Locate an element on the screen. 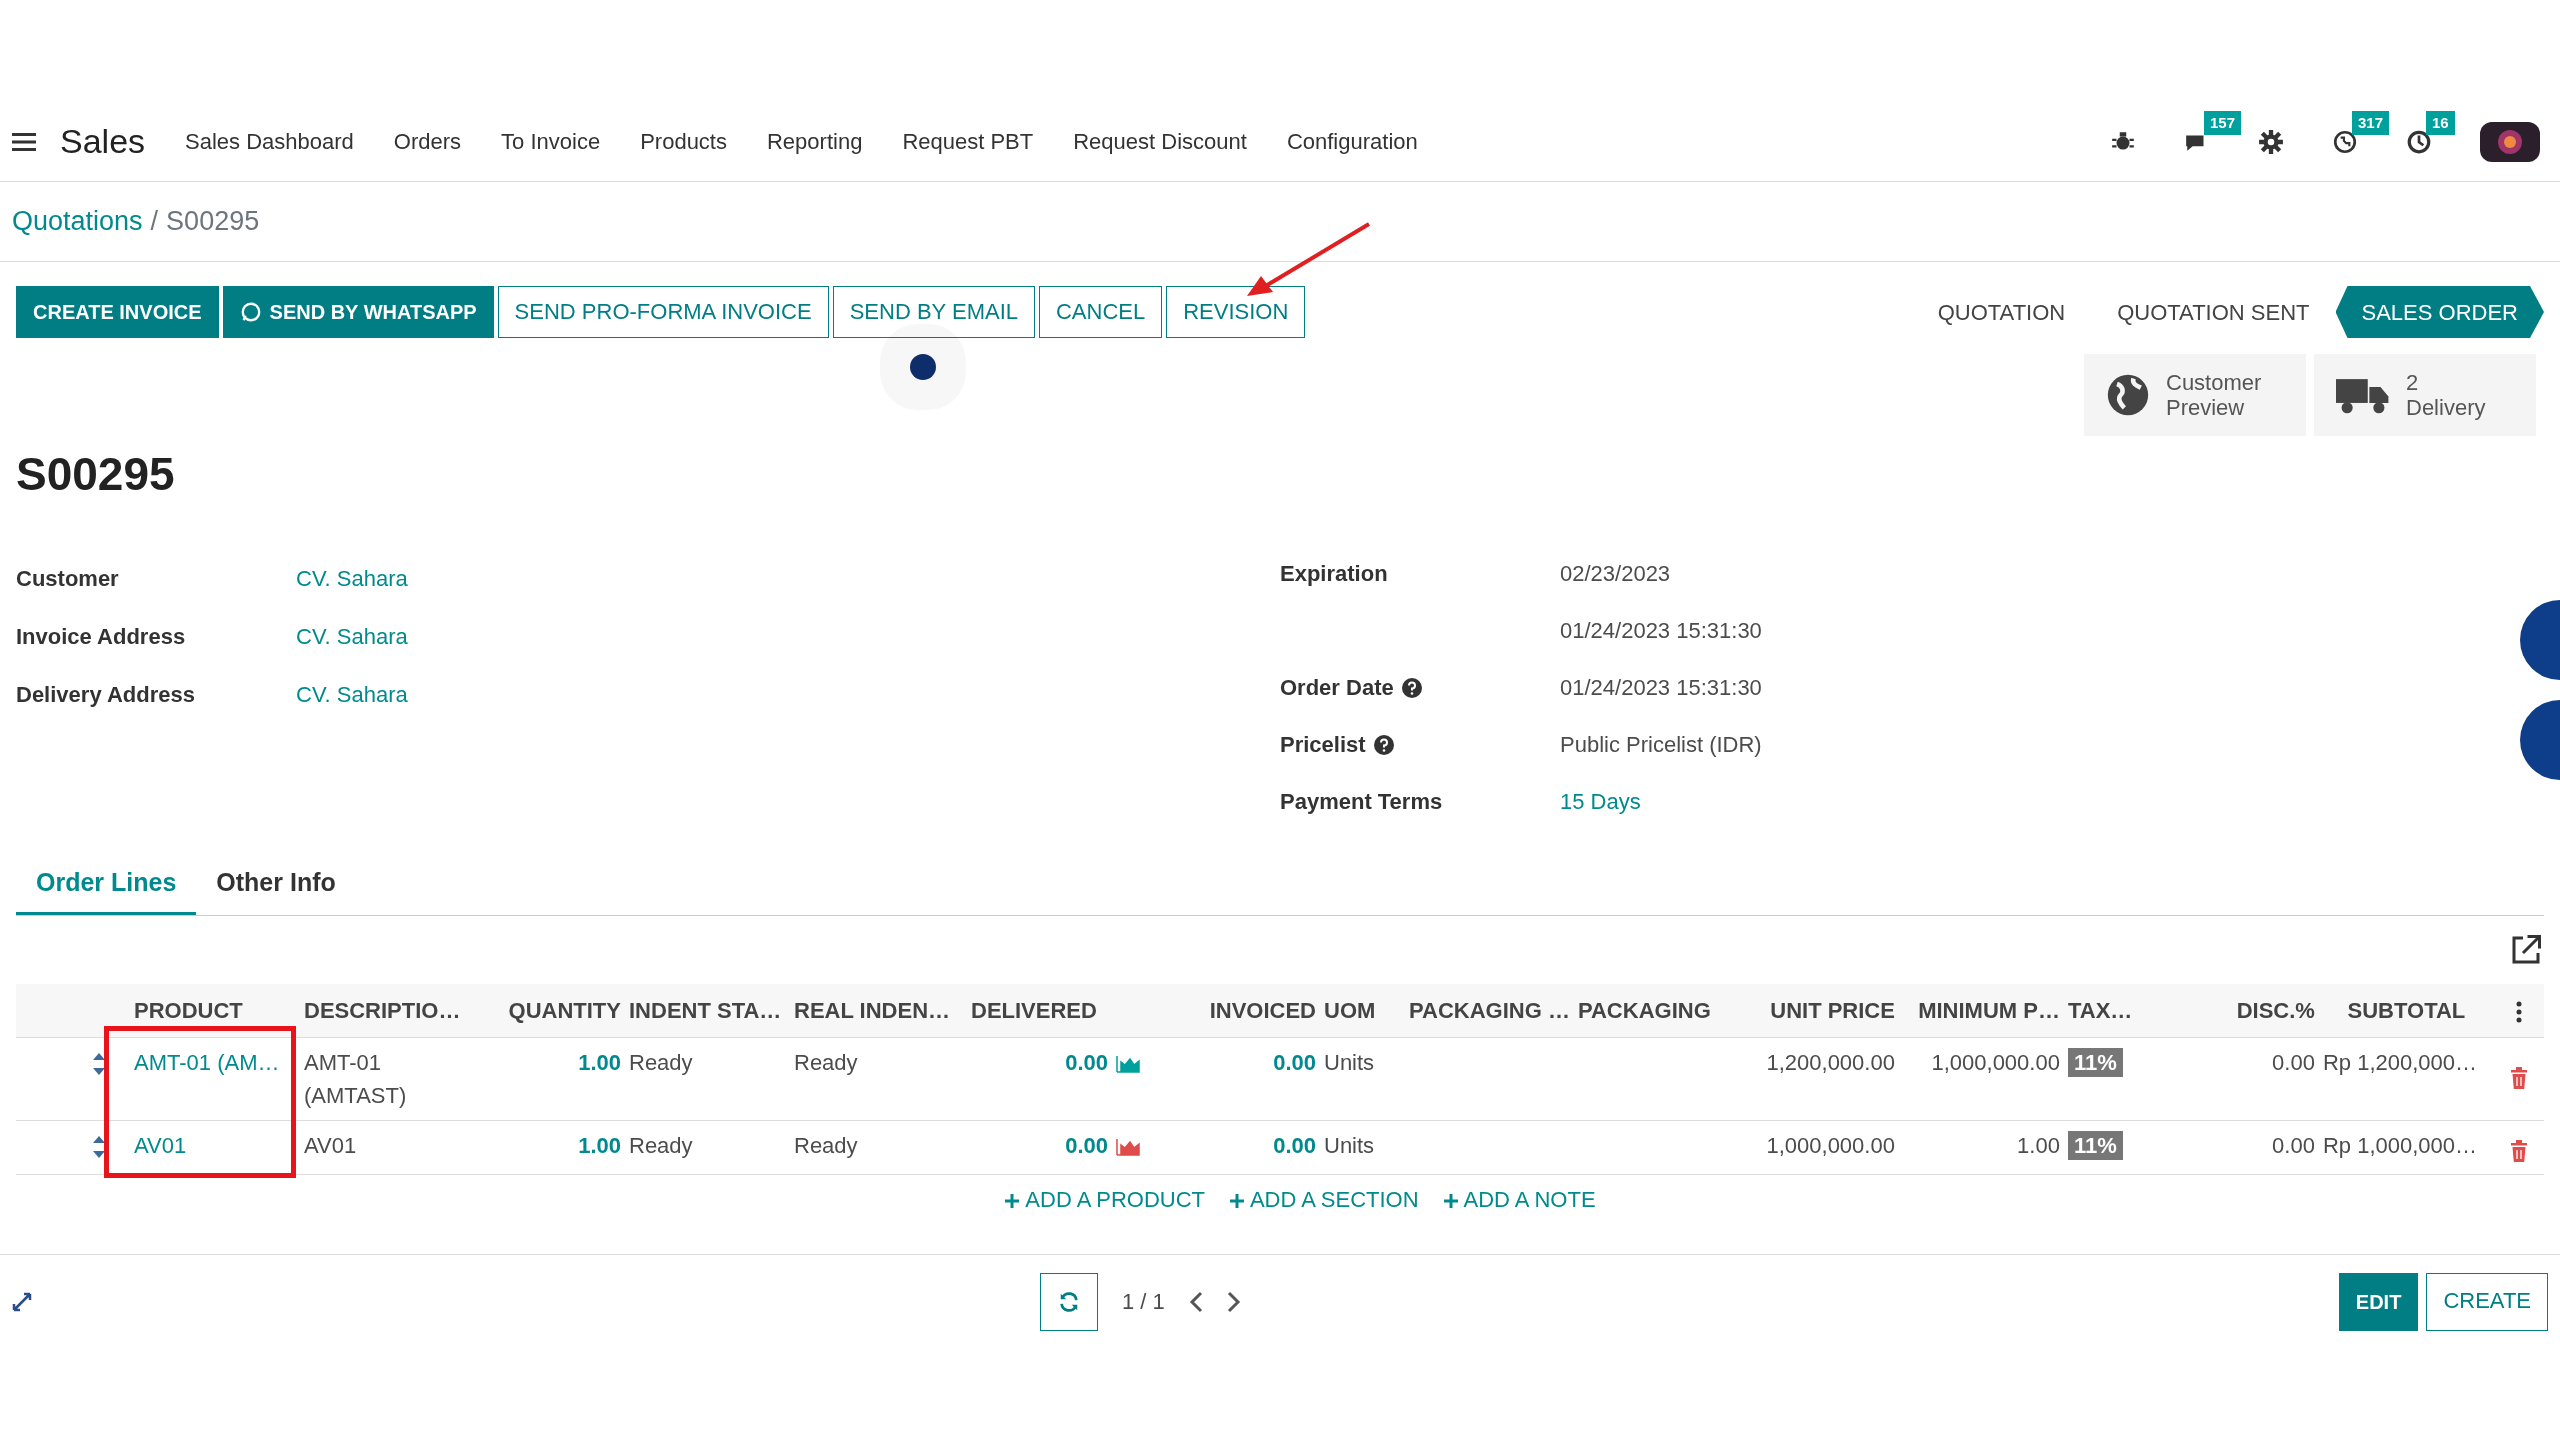  smart-button: Customer Preview is located at coordinates (2195, 395).